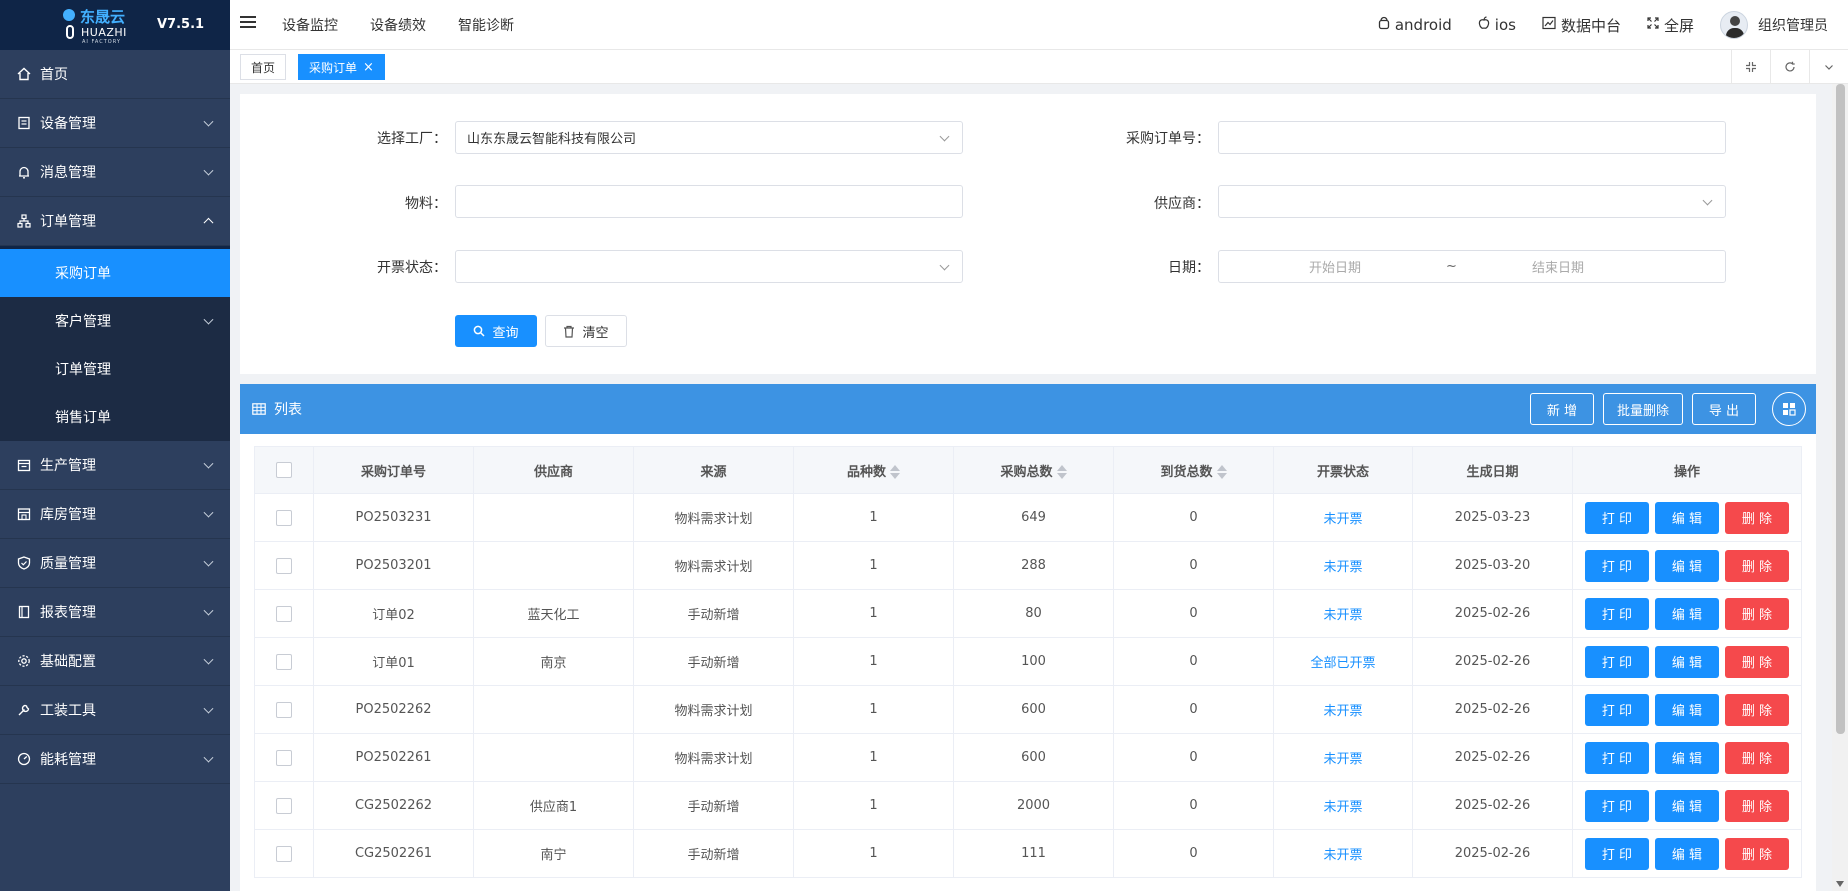  I want to click on collapse-icon, so click(1750, 67).